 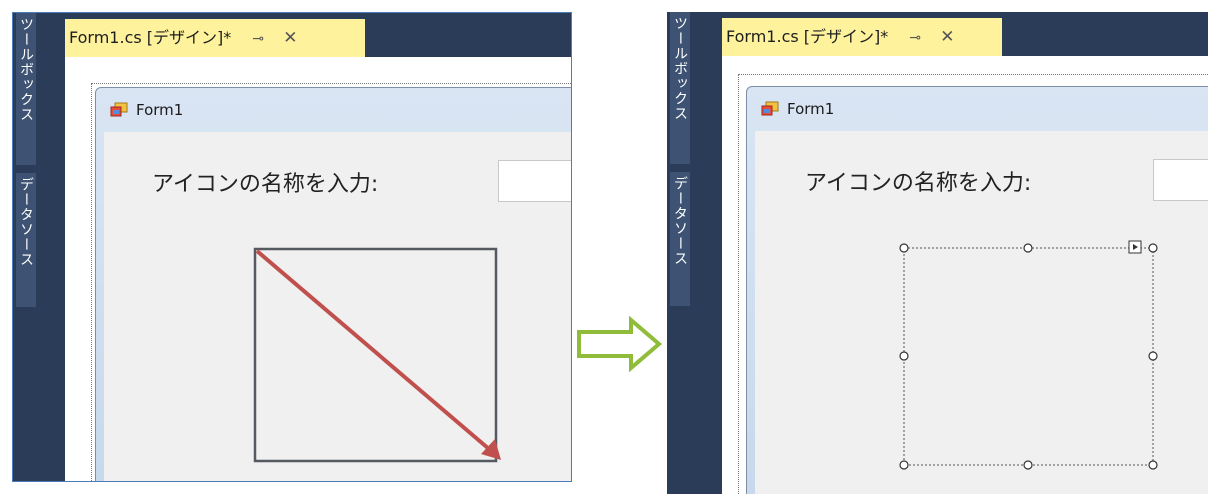 What do you see at coordinates (620, 344) in the screenshot?
I see `transition-arrow-icon` at bounding box center [620, 344].